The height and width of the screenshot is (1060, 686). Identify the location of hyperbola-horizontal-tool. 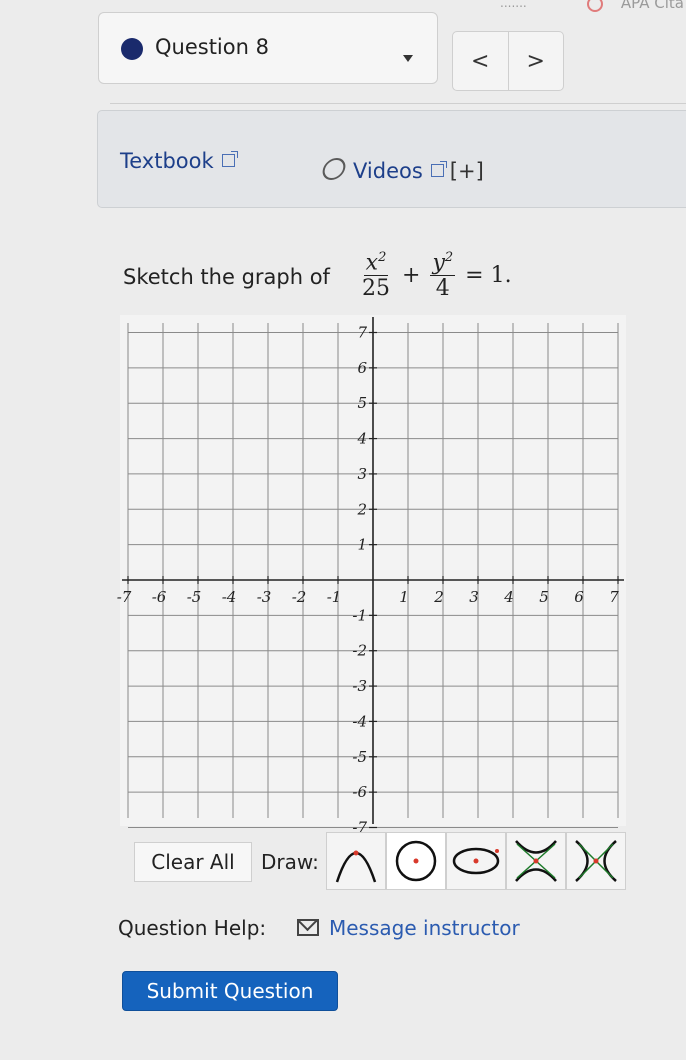
(596, 861).